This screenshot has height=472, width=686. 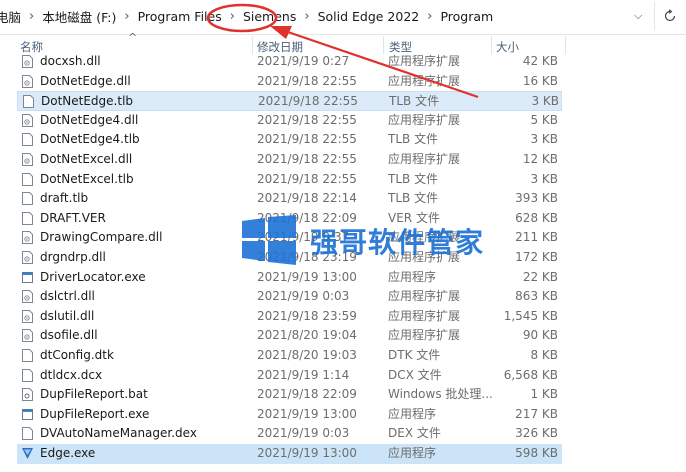 I want to click on file-size: 6,568 KB, so click(x=530, y=374).